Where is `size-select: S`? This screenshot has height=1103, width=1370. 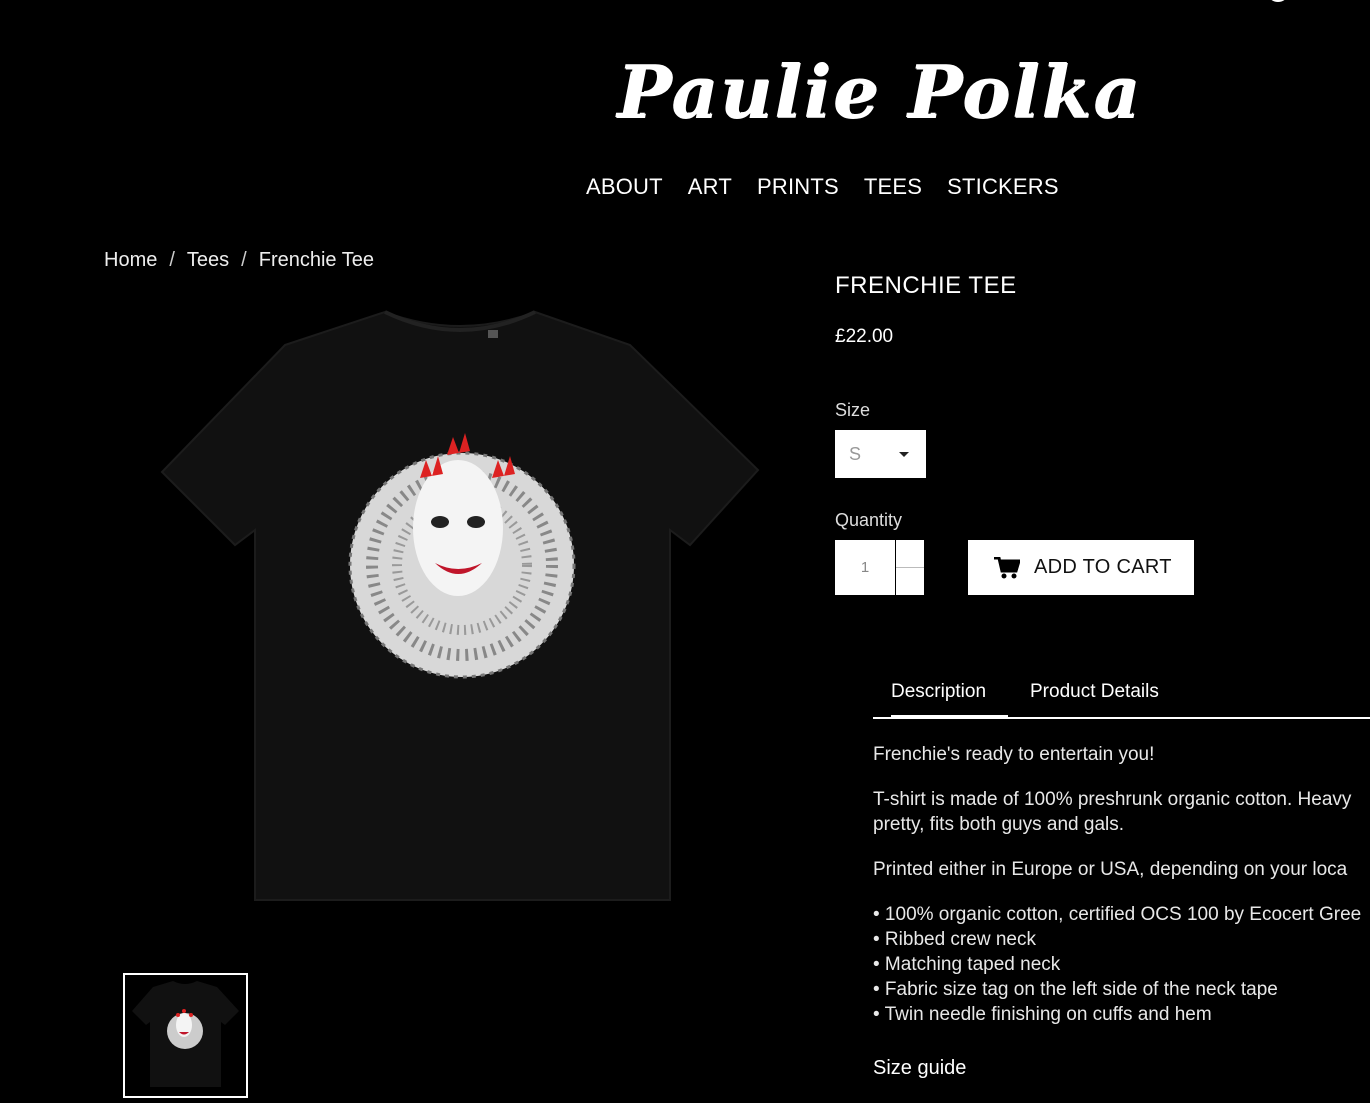 size-select: S is located at coordinates (880, 454).